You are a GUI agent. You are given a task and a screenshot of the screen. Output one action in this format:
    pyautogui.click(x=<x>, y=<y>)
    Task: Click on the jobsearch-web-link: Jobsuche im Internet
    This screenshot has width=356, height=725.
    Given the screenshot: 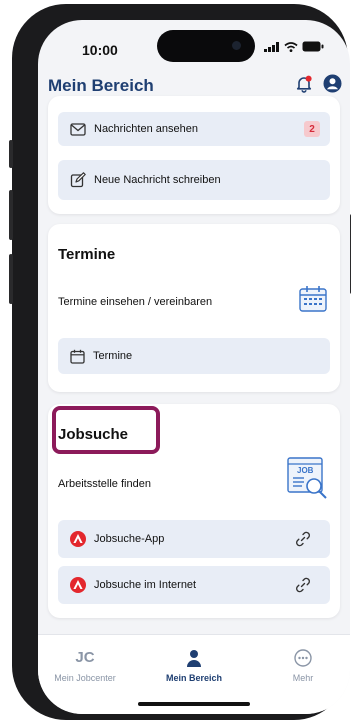 What is the action you would take?
    pyautogui.click(x=194, y=585)
    